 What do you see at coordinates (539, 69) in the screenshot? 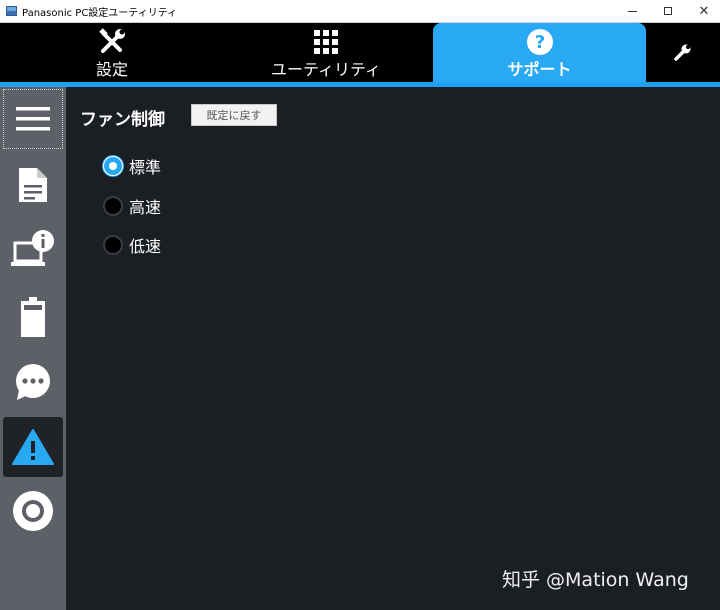
I see `tab-support-label: サポート` at bounding box center [539, 69].